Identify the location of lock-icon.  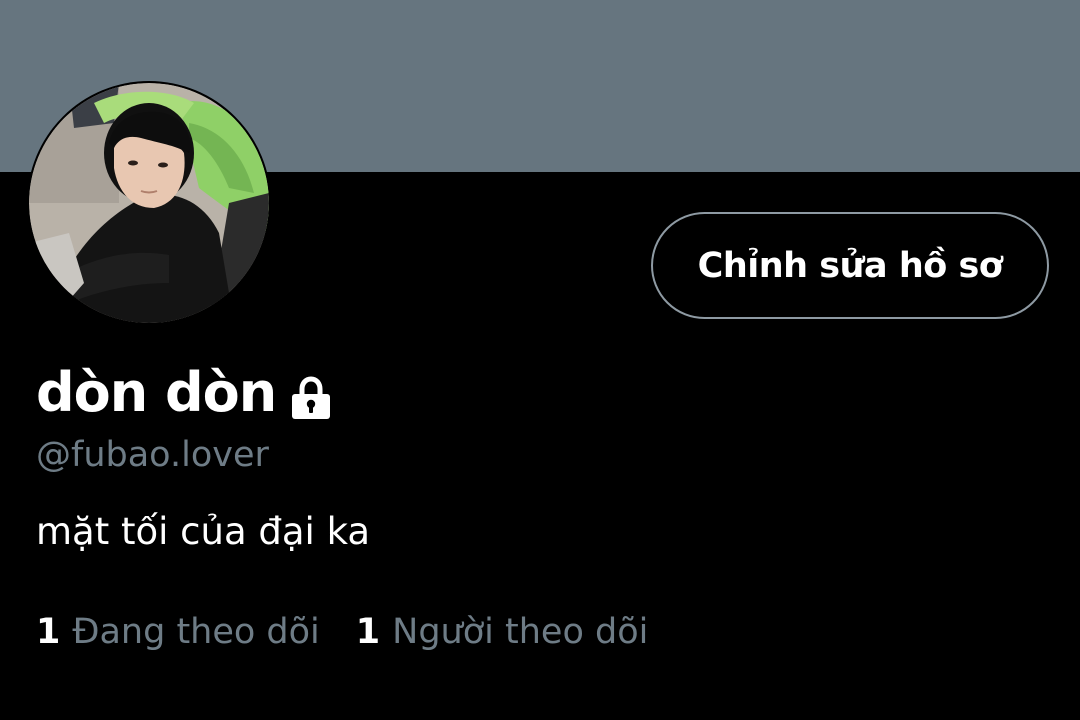
(311, 398).